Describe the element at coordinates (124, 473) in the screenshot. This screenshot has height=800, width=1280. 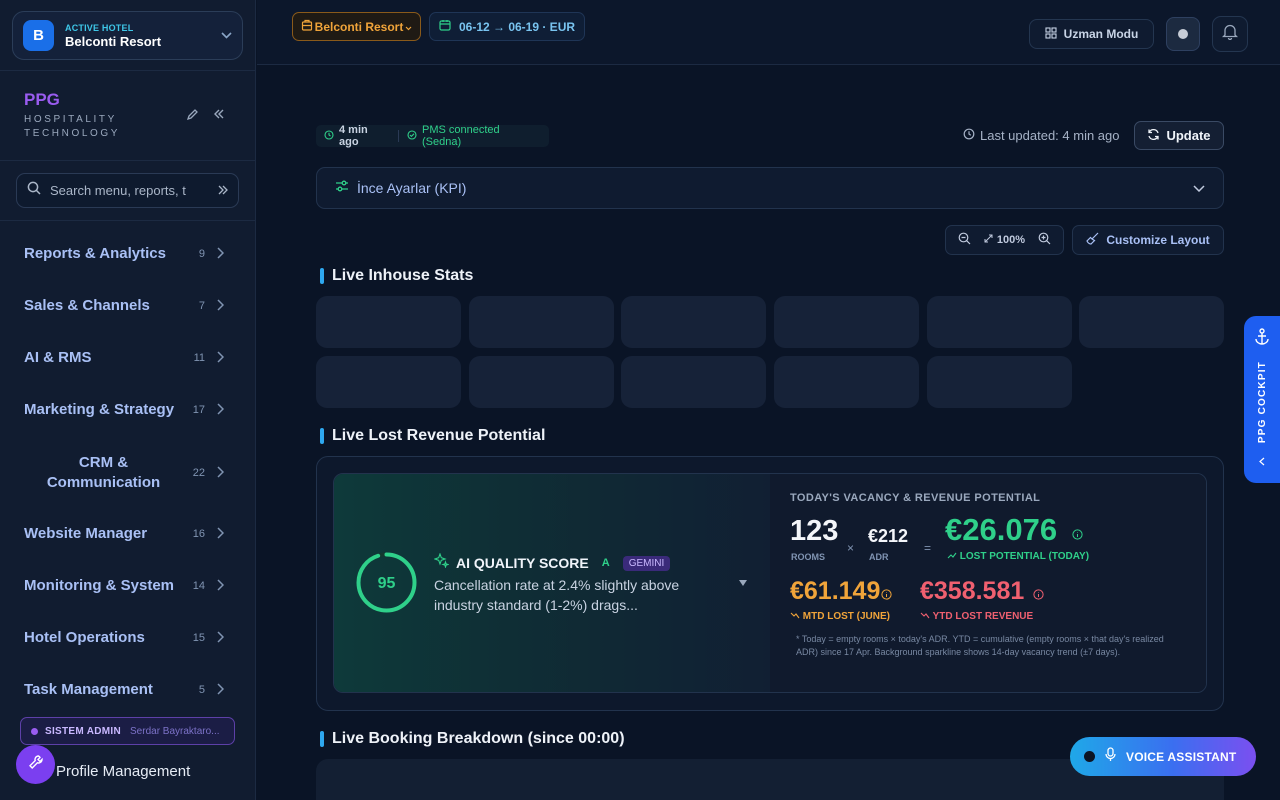
I see `sidebar-item-crm-communication: CRM & Communication 22` at that location.